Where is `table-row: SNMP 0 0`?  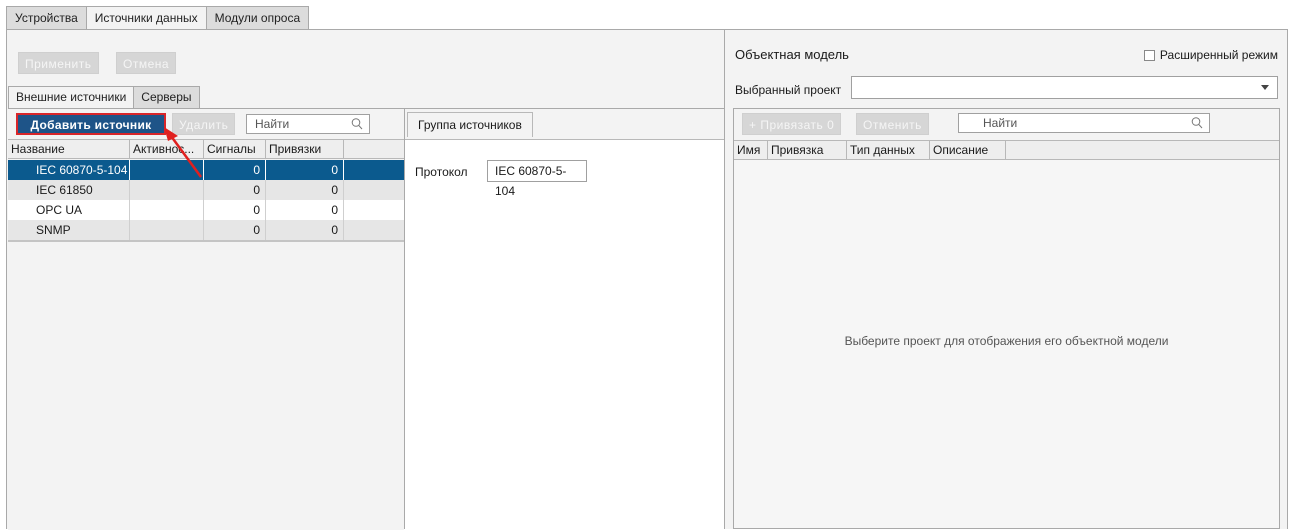
table-row: SNMP 0 0 is located at coordinates (206, 230).